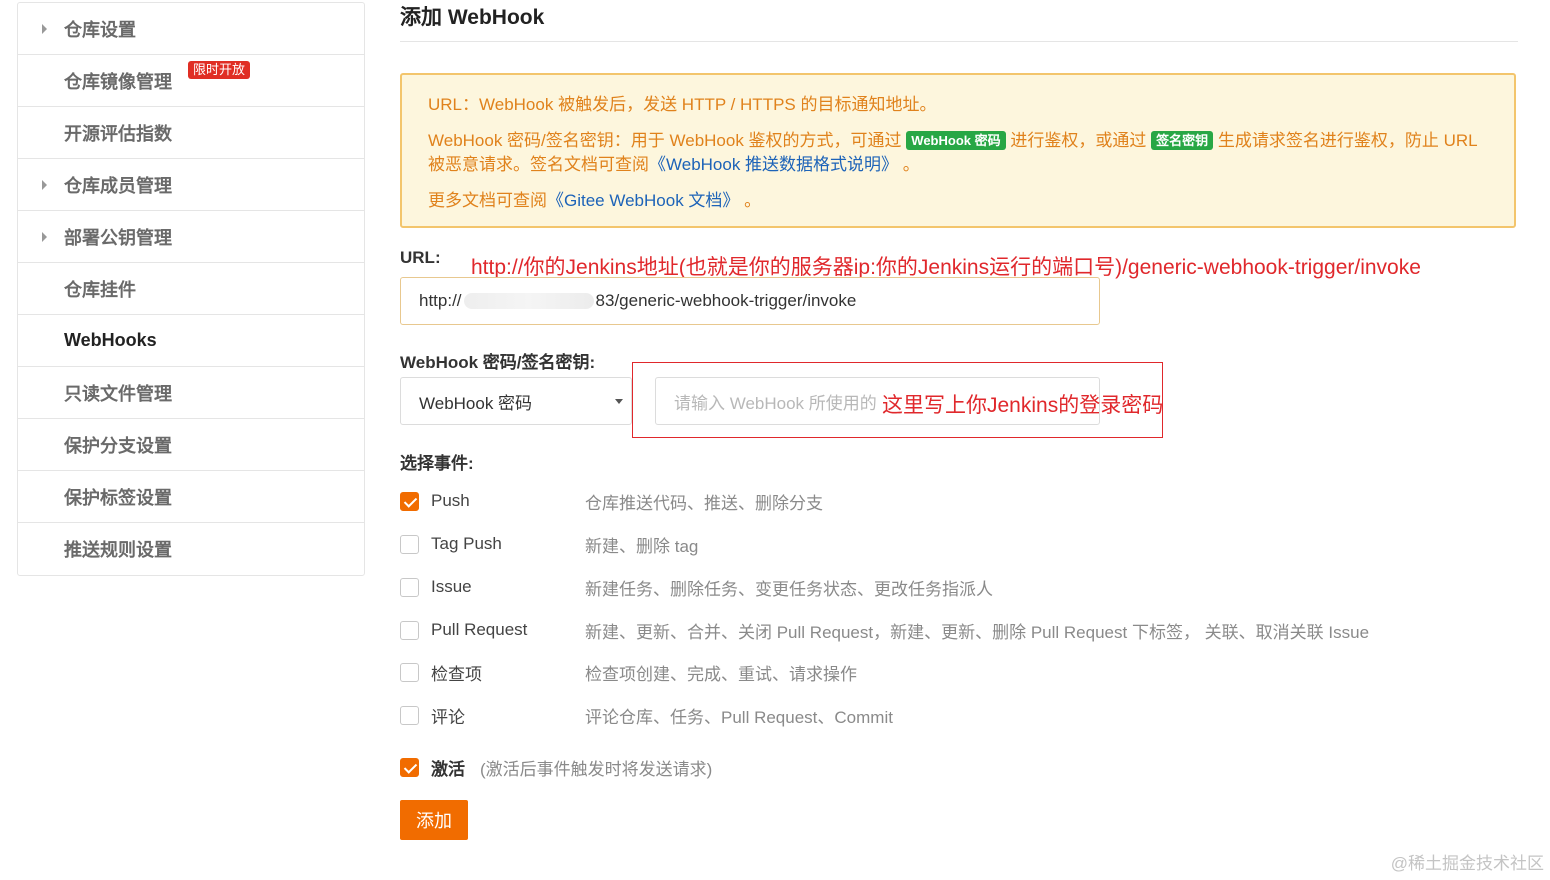 The image size is (1550, 880). Describe the element at coordinates (956, 140) in the screenshot. I see `webhook-password-tag: WebHook 密码` at that location.